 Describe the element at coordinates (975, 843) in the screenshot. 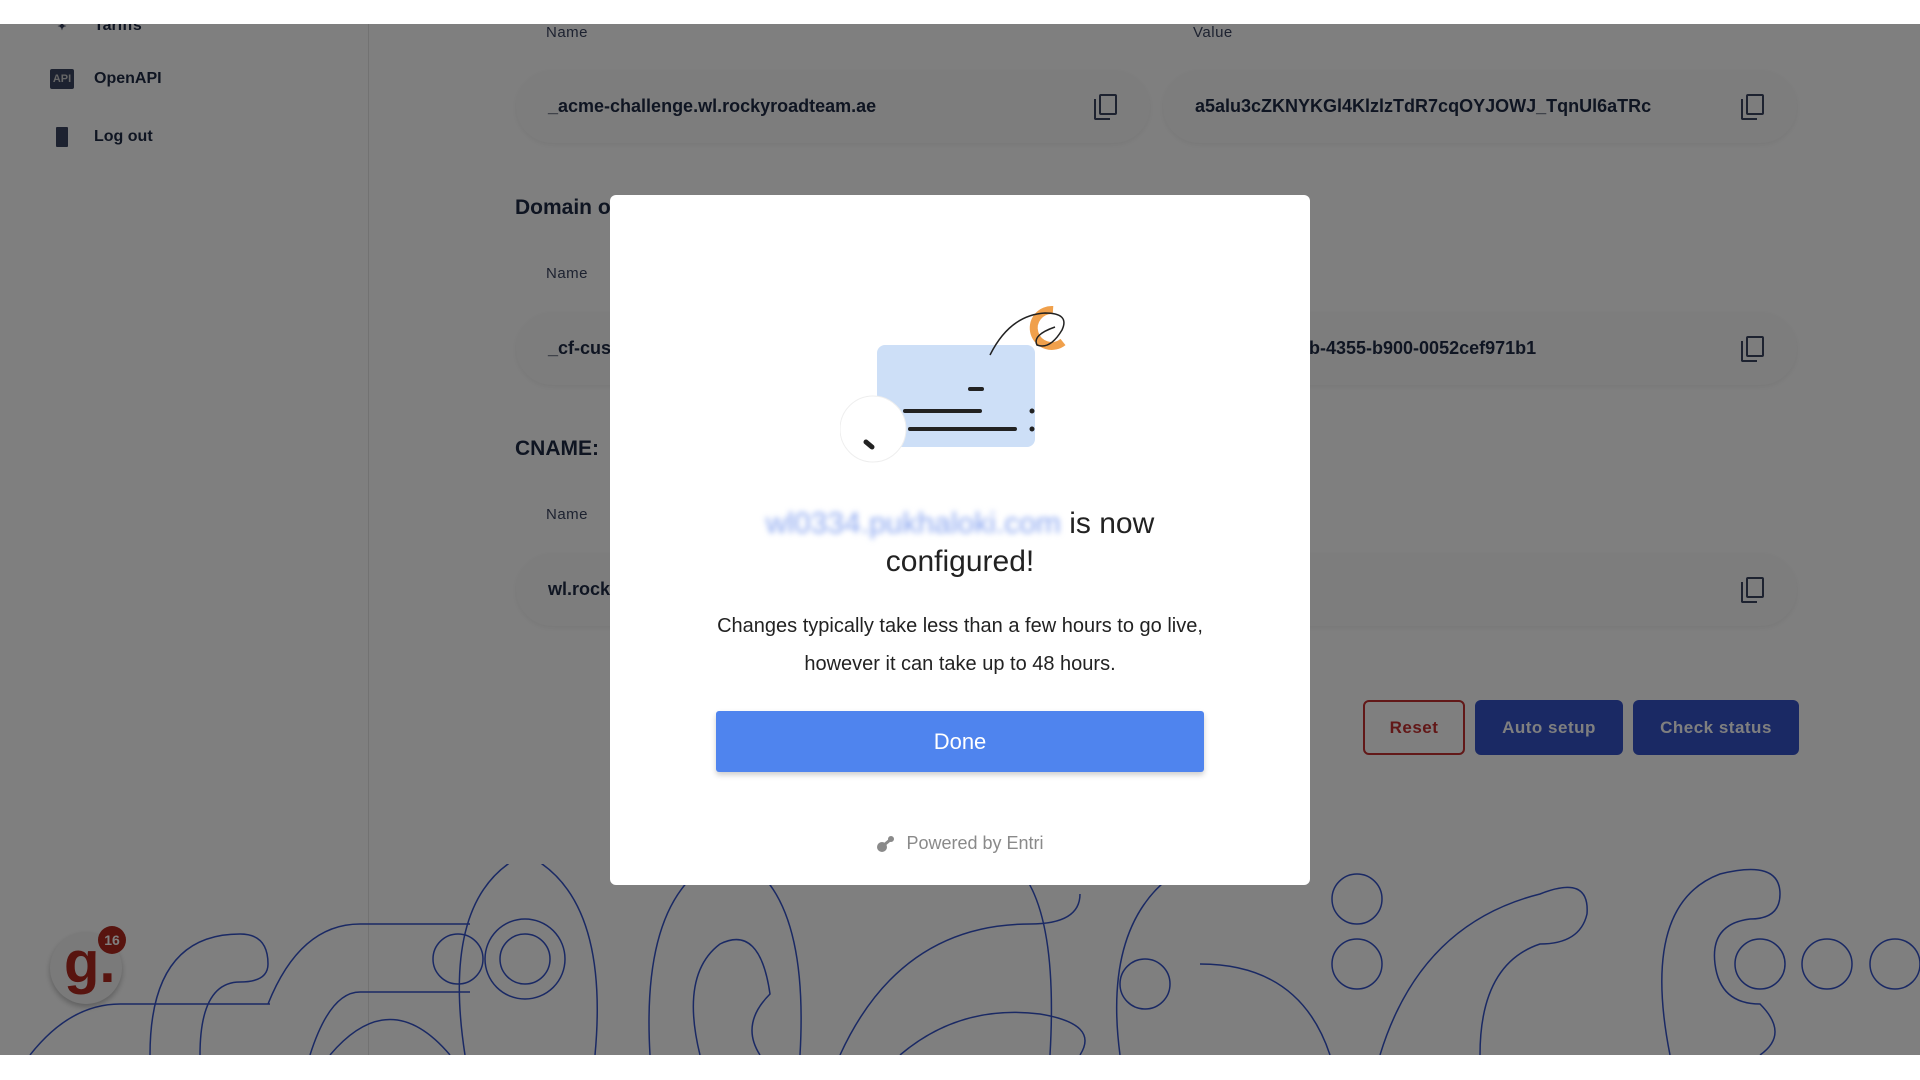

I see `powered-by-label: Powered by Entri` at that location.